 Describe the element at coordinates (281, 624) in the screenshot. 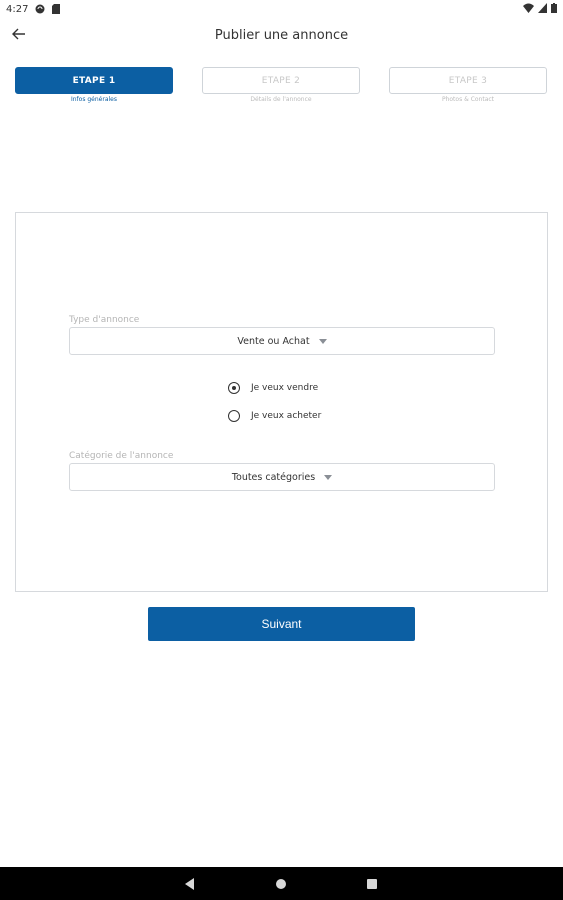

I see `next-button: Suivant` at that location.